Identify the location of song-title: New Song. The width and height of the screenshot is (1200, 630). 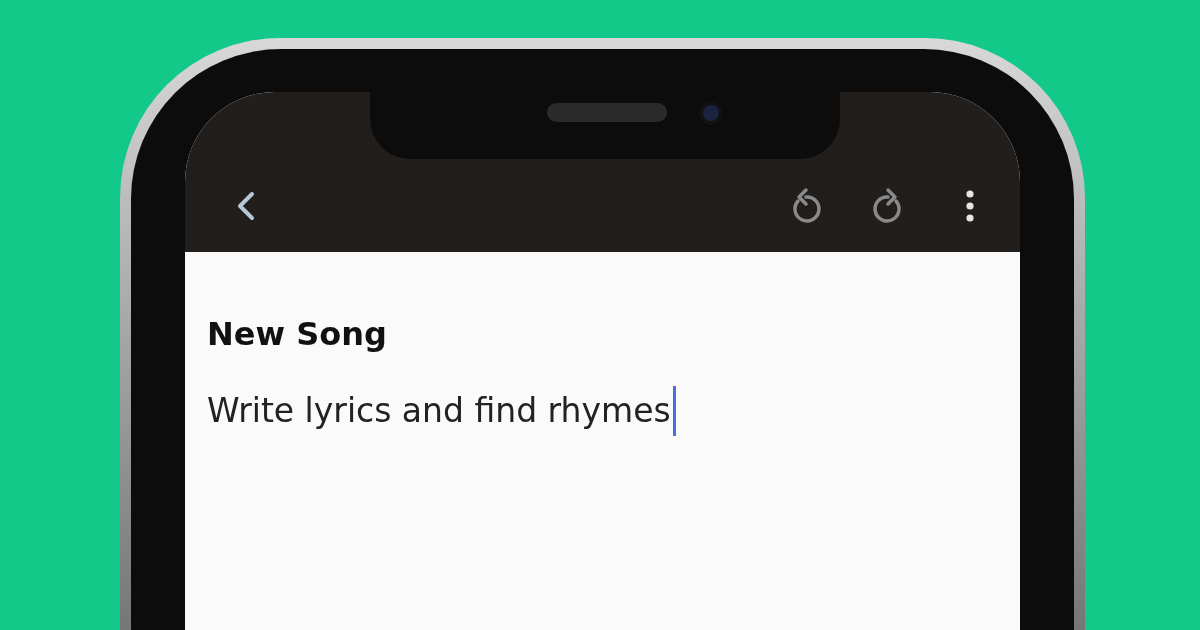
(613, 334).